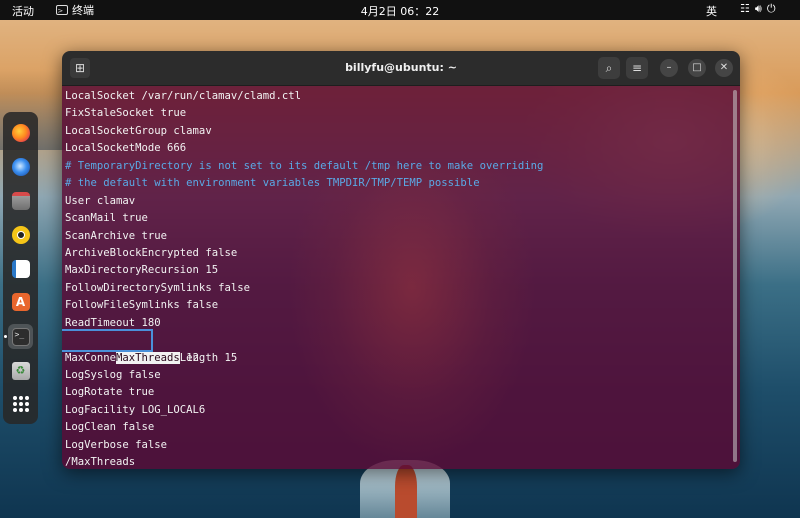 The height and width of the screenshot is (518, 800). What do you see at coordinates (401, 68) in the screenshot?
I see `terminal-headerbar: ⊞ billyfu@ubuntu: ~ ⌕ ≡ – □ ✕` at bounding box center [401, 68].